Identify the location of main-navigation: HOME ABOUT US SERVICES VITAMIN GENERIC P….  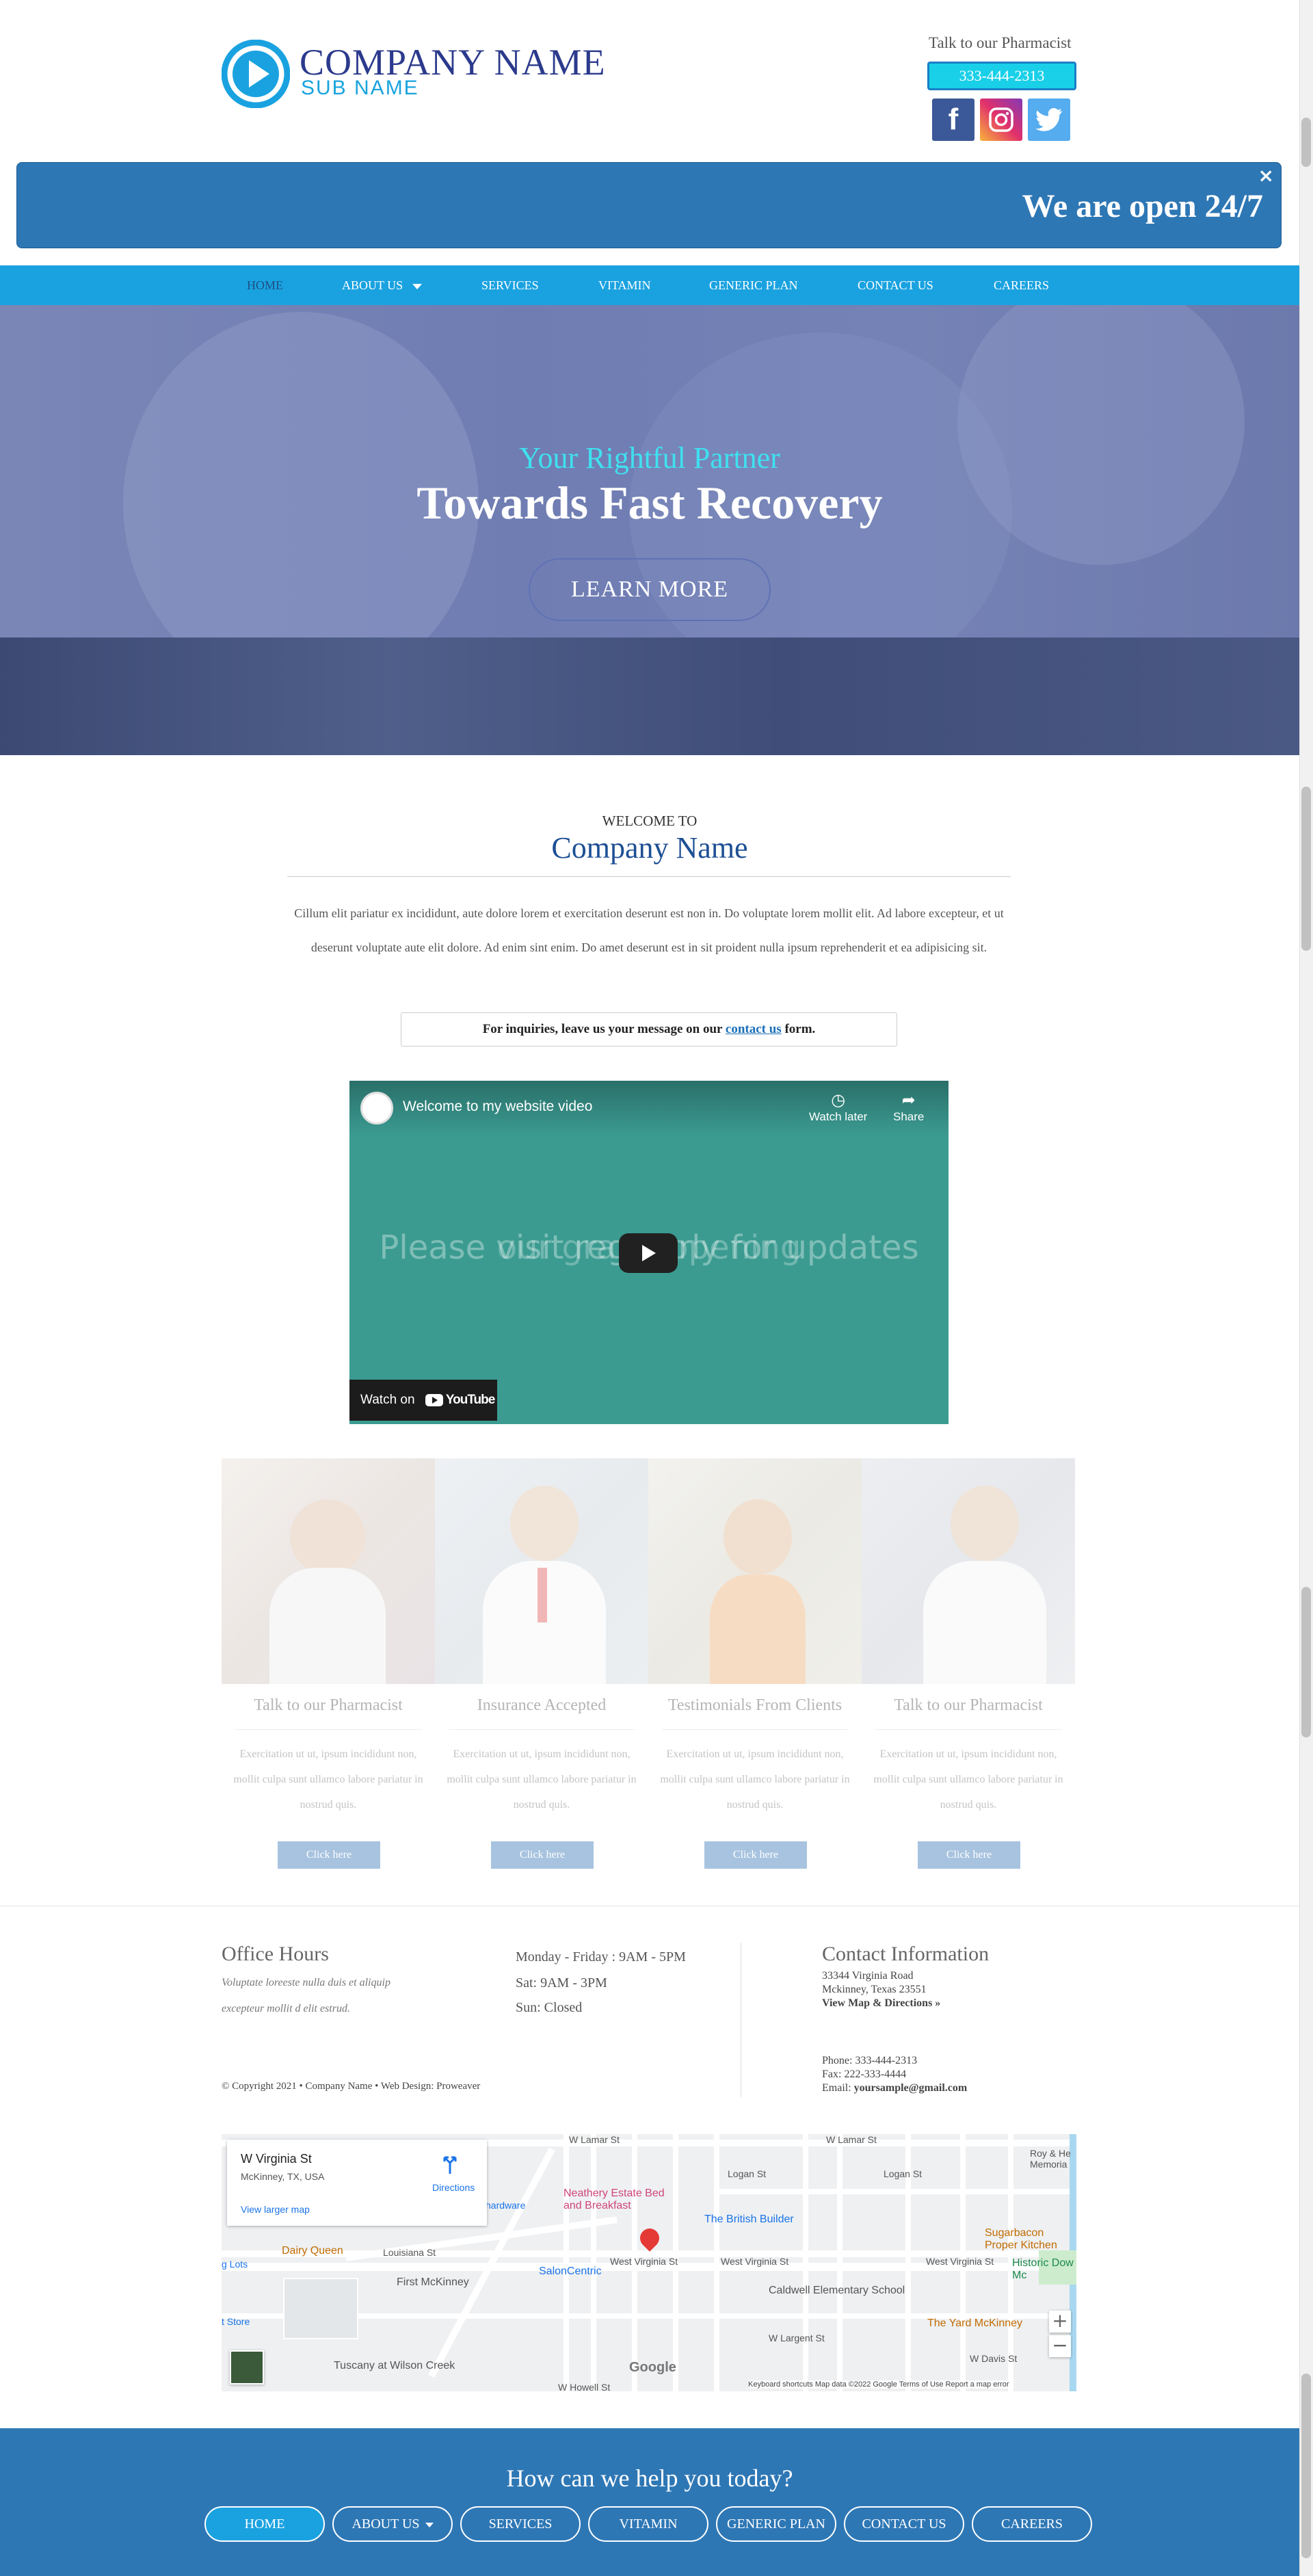
(649, 285).